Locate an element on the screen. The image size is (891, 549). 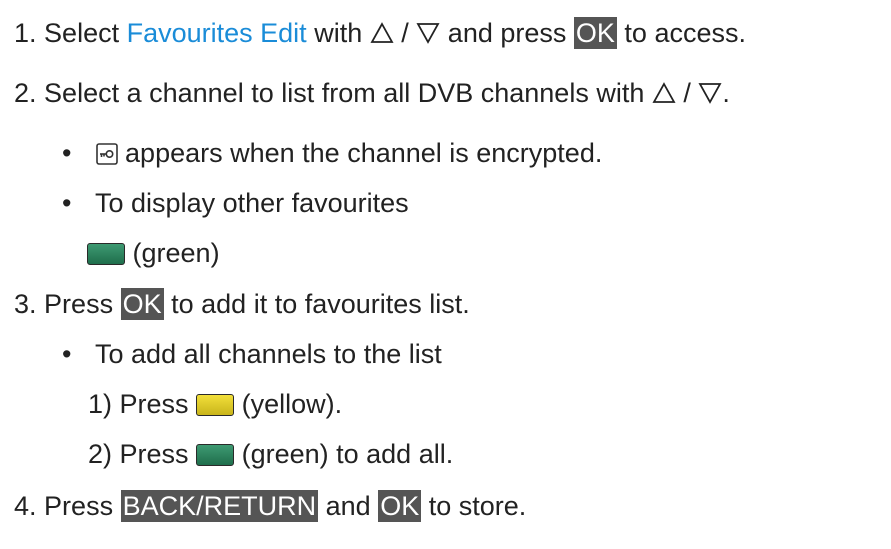
step-number: 1. is located at coordinates (25, 33).